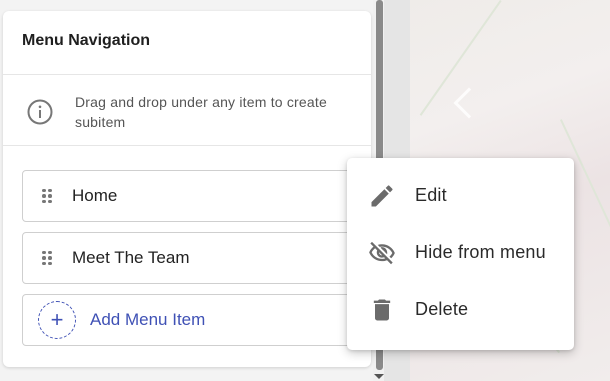 The image size is (610, 381). I want to click on menu-item-meet-the-team: Meet The Team, so click(197, 258).